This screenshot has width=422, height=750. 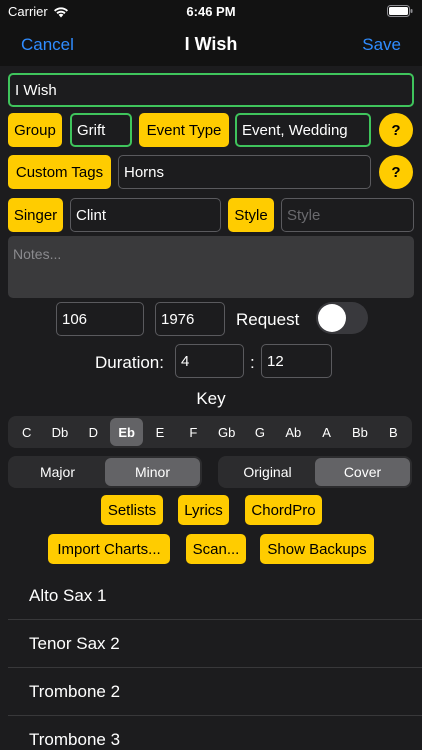 I want to click on list-item: Alto Sax 1, so click(x=215, y=596).